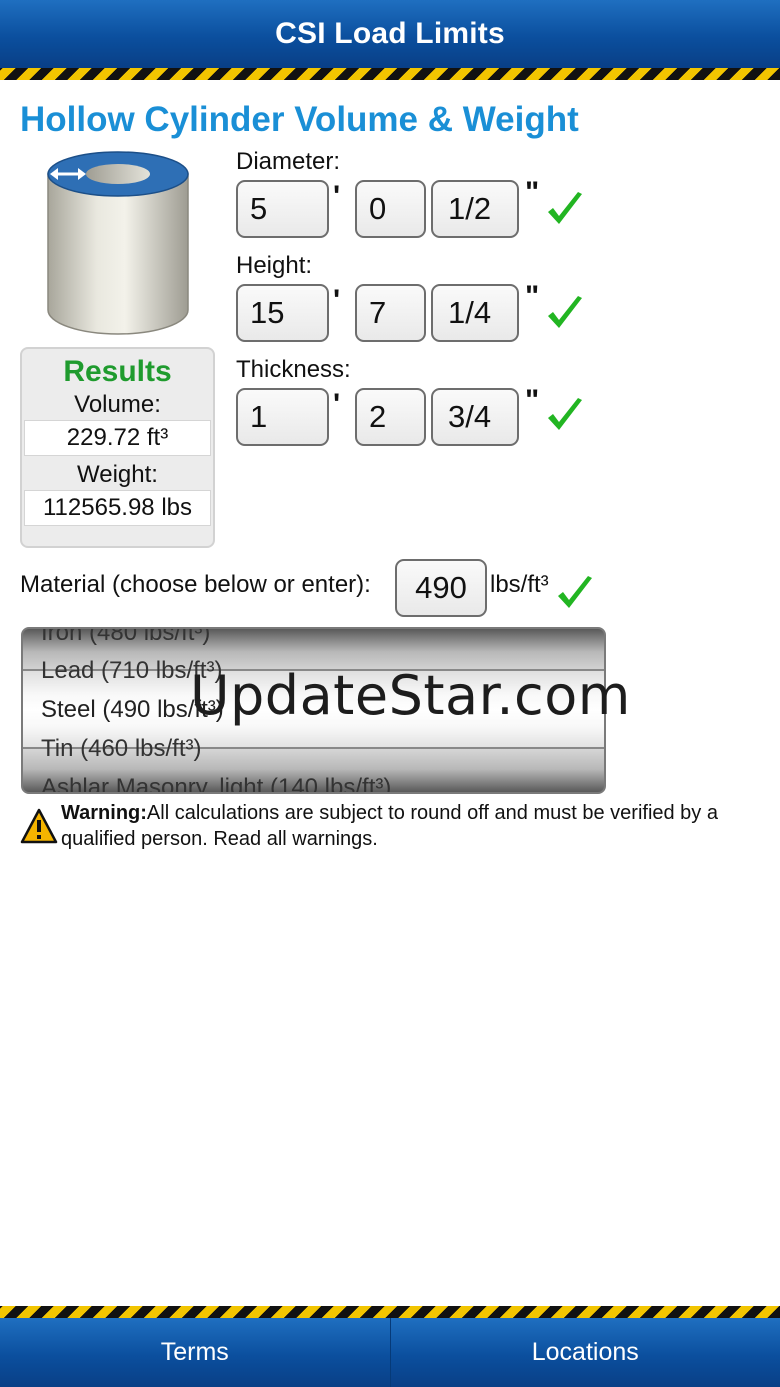 The height and width of the screenshot is (1387, 780). I want to click on height-feet-mark: ', so click(337, 300).